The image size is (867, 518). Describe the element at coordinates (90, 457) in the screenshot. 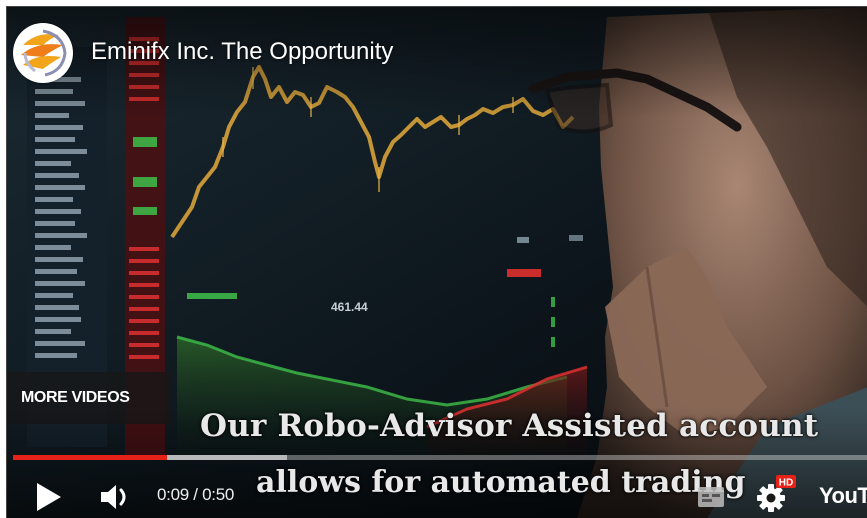

I see `progress-played` at that location.